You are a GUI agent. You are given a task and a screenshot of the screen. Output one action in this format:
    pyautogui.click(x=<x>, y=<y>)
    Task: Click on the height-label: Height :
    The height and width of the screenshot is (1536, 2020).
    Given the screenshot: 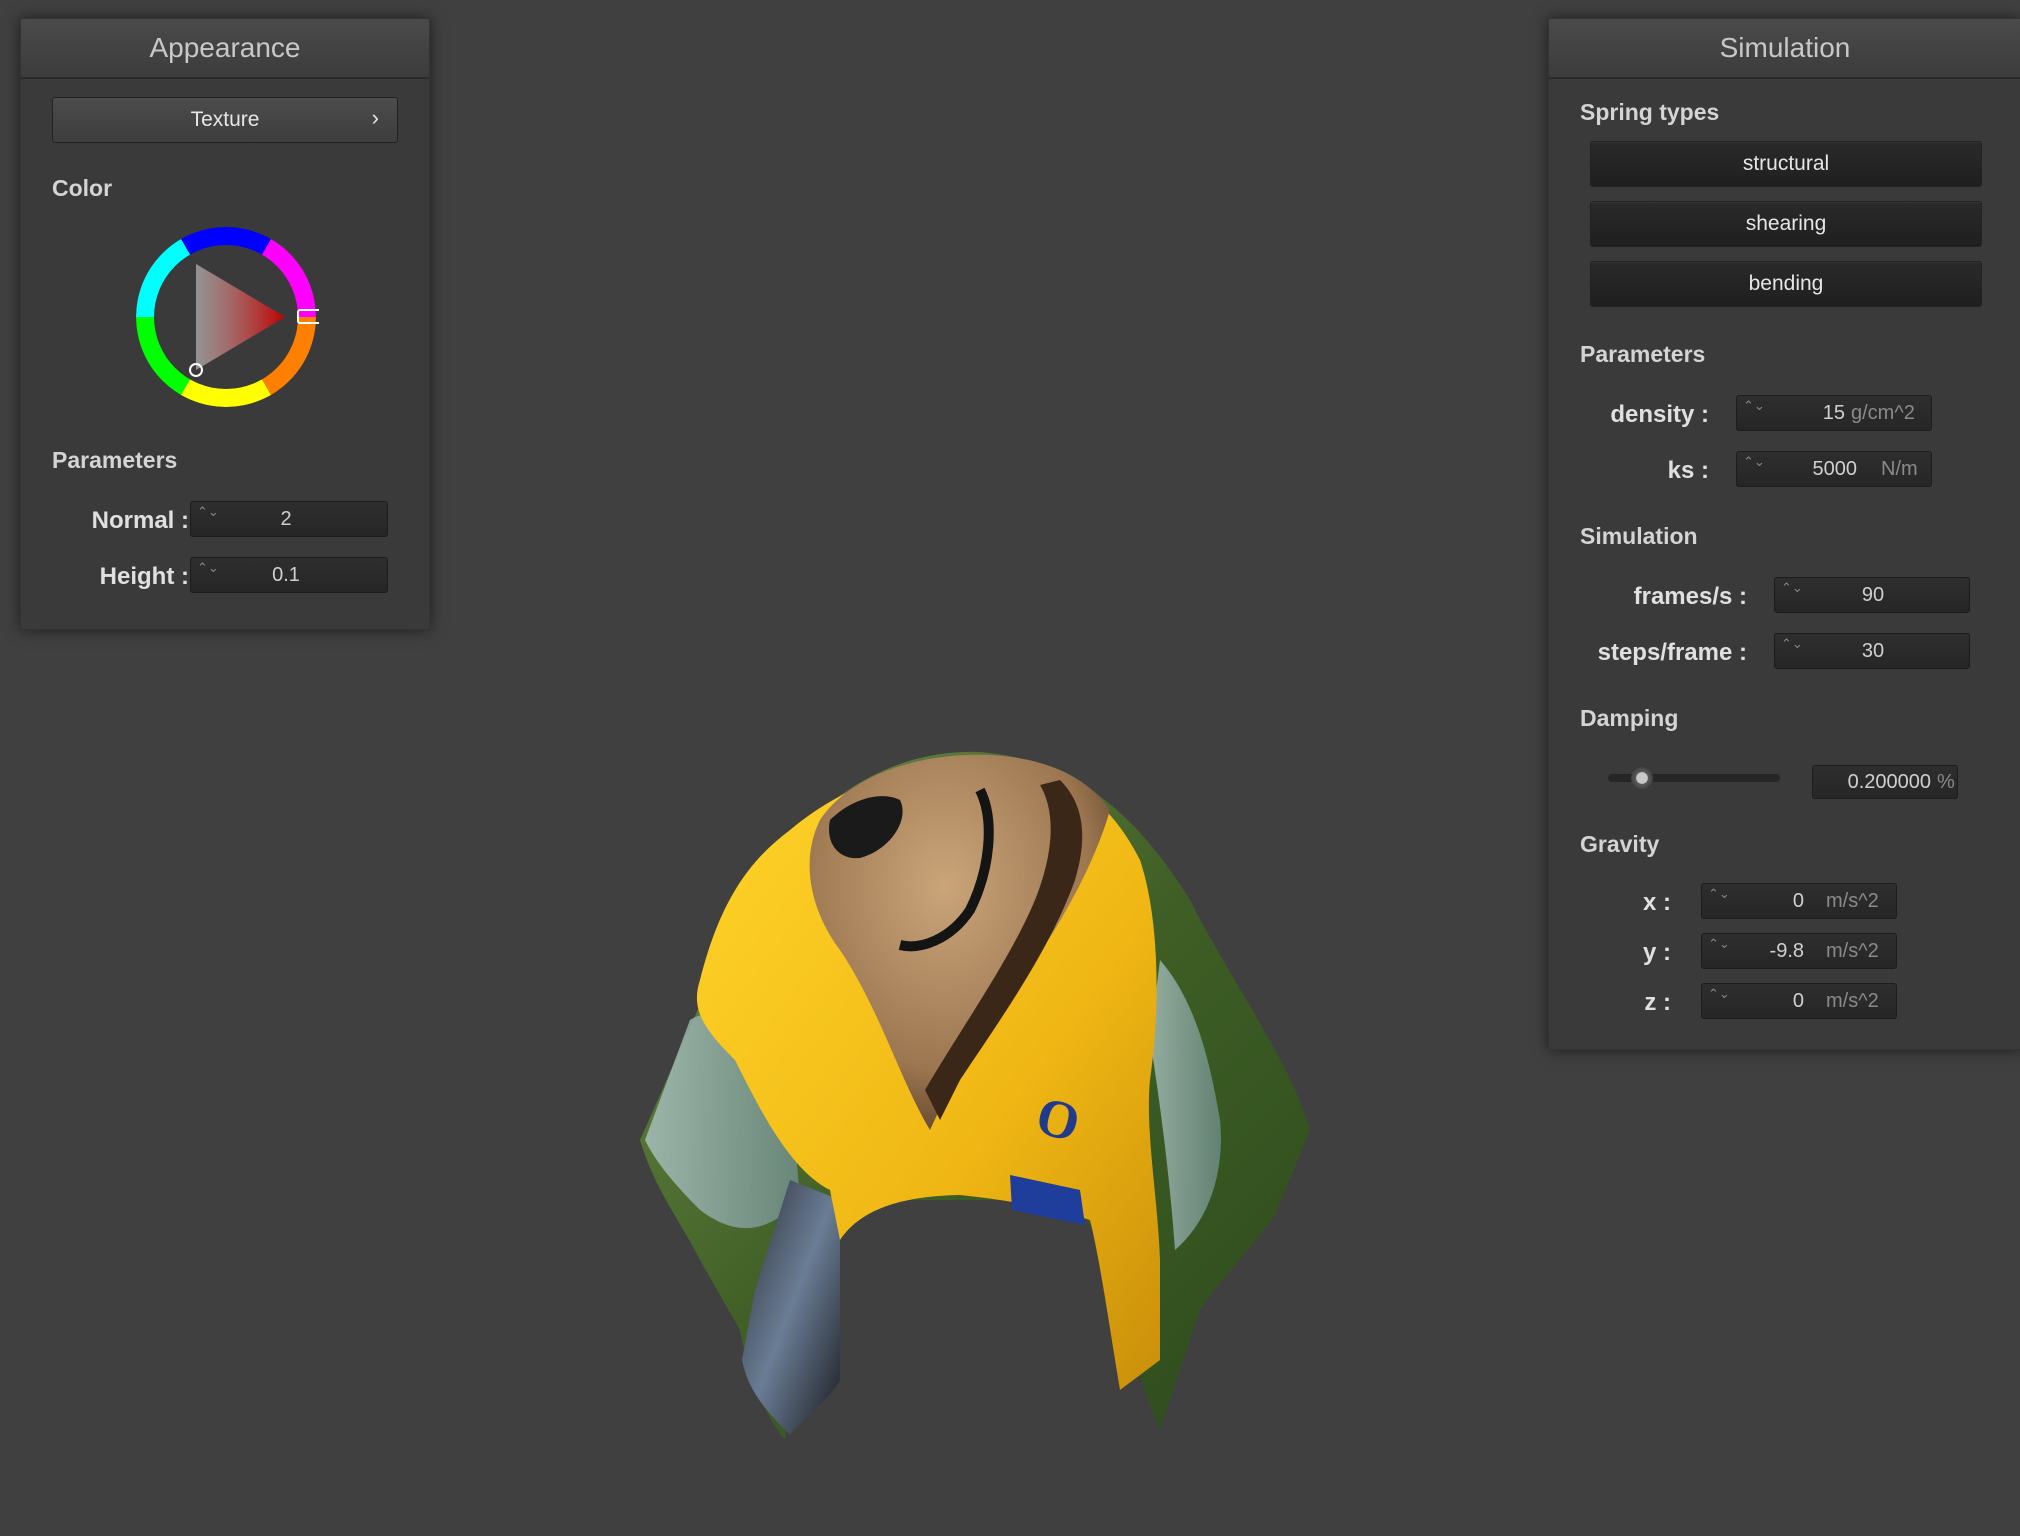 What is the action you would take?
    pyautogui.click(x=144, y=576)
    